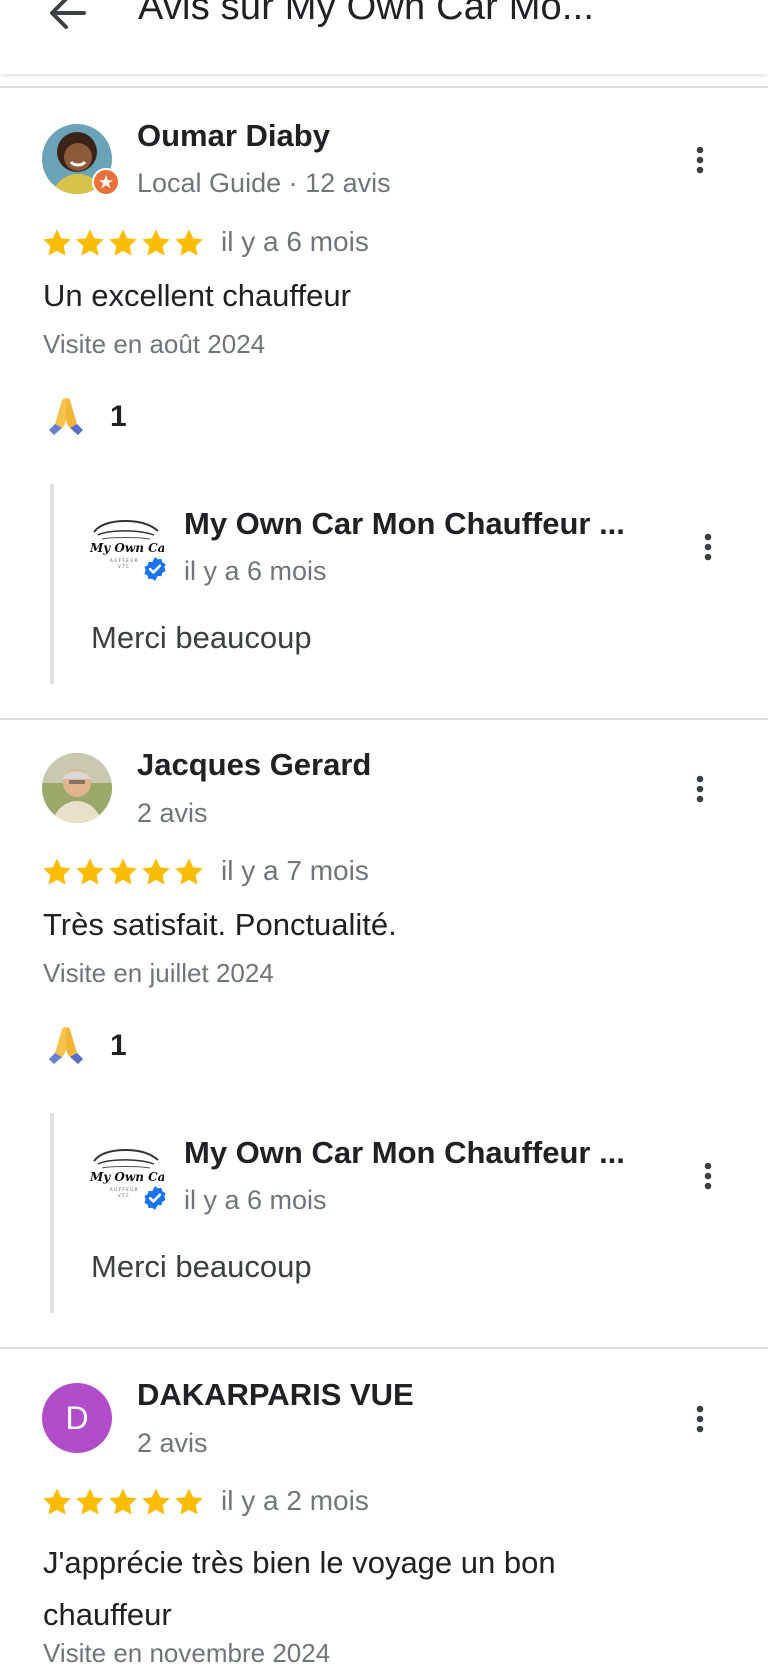 Image resolution: width=768 pixels, height=1669 pixels. I want to click on reviewer-name: DAKARPARIS VUE, so click(275, 1395).